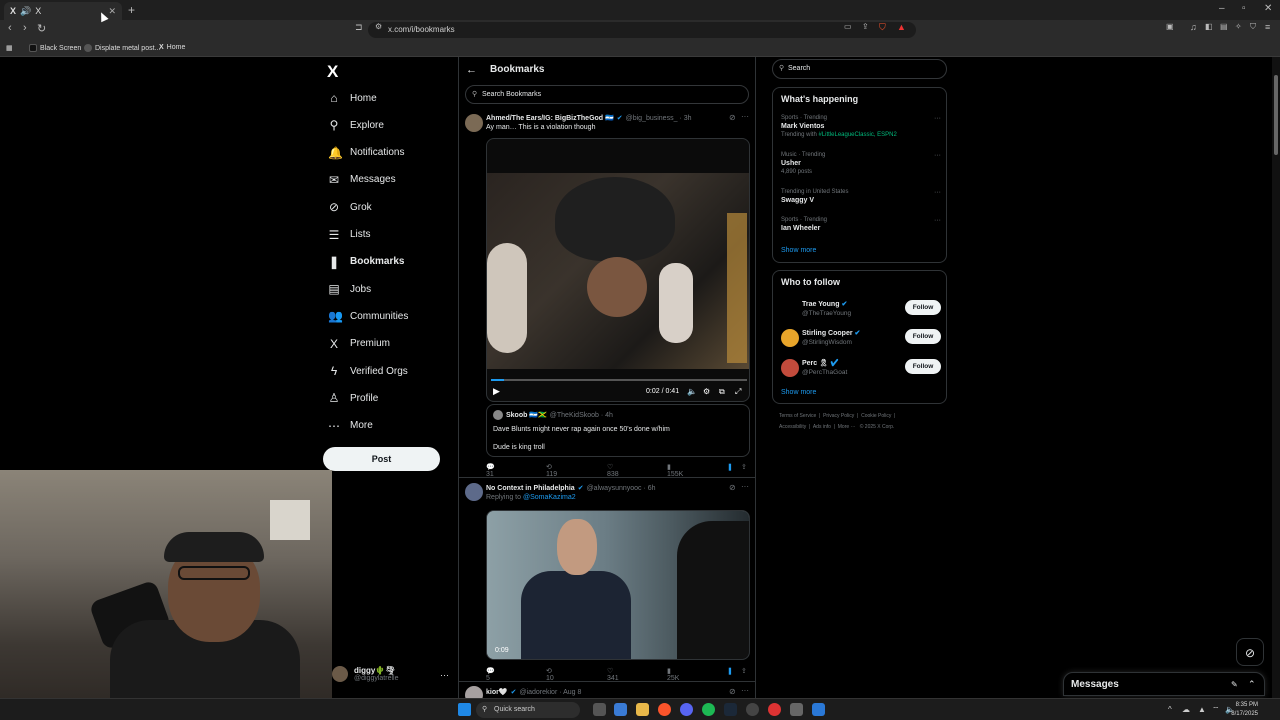  Describe the element at coordinates (1244, 8) in the screenshot. I see `restore-icon: ▫` at that location.